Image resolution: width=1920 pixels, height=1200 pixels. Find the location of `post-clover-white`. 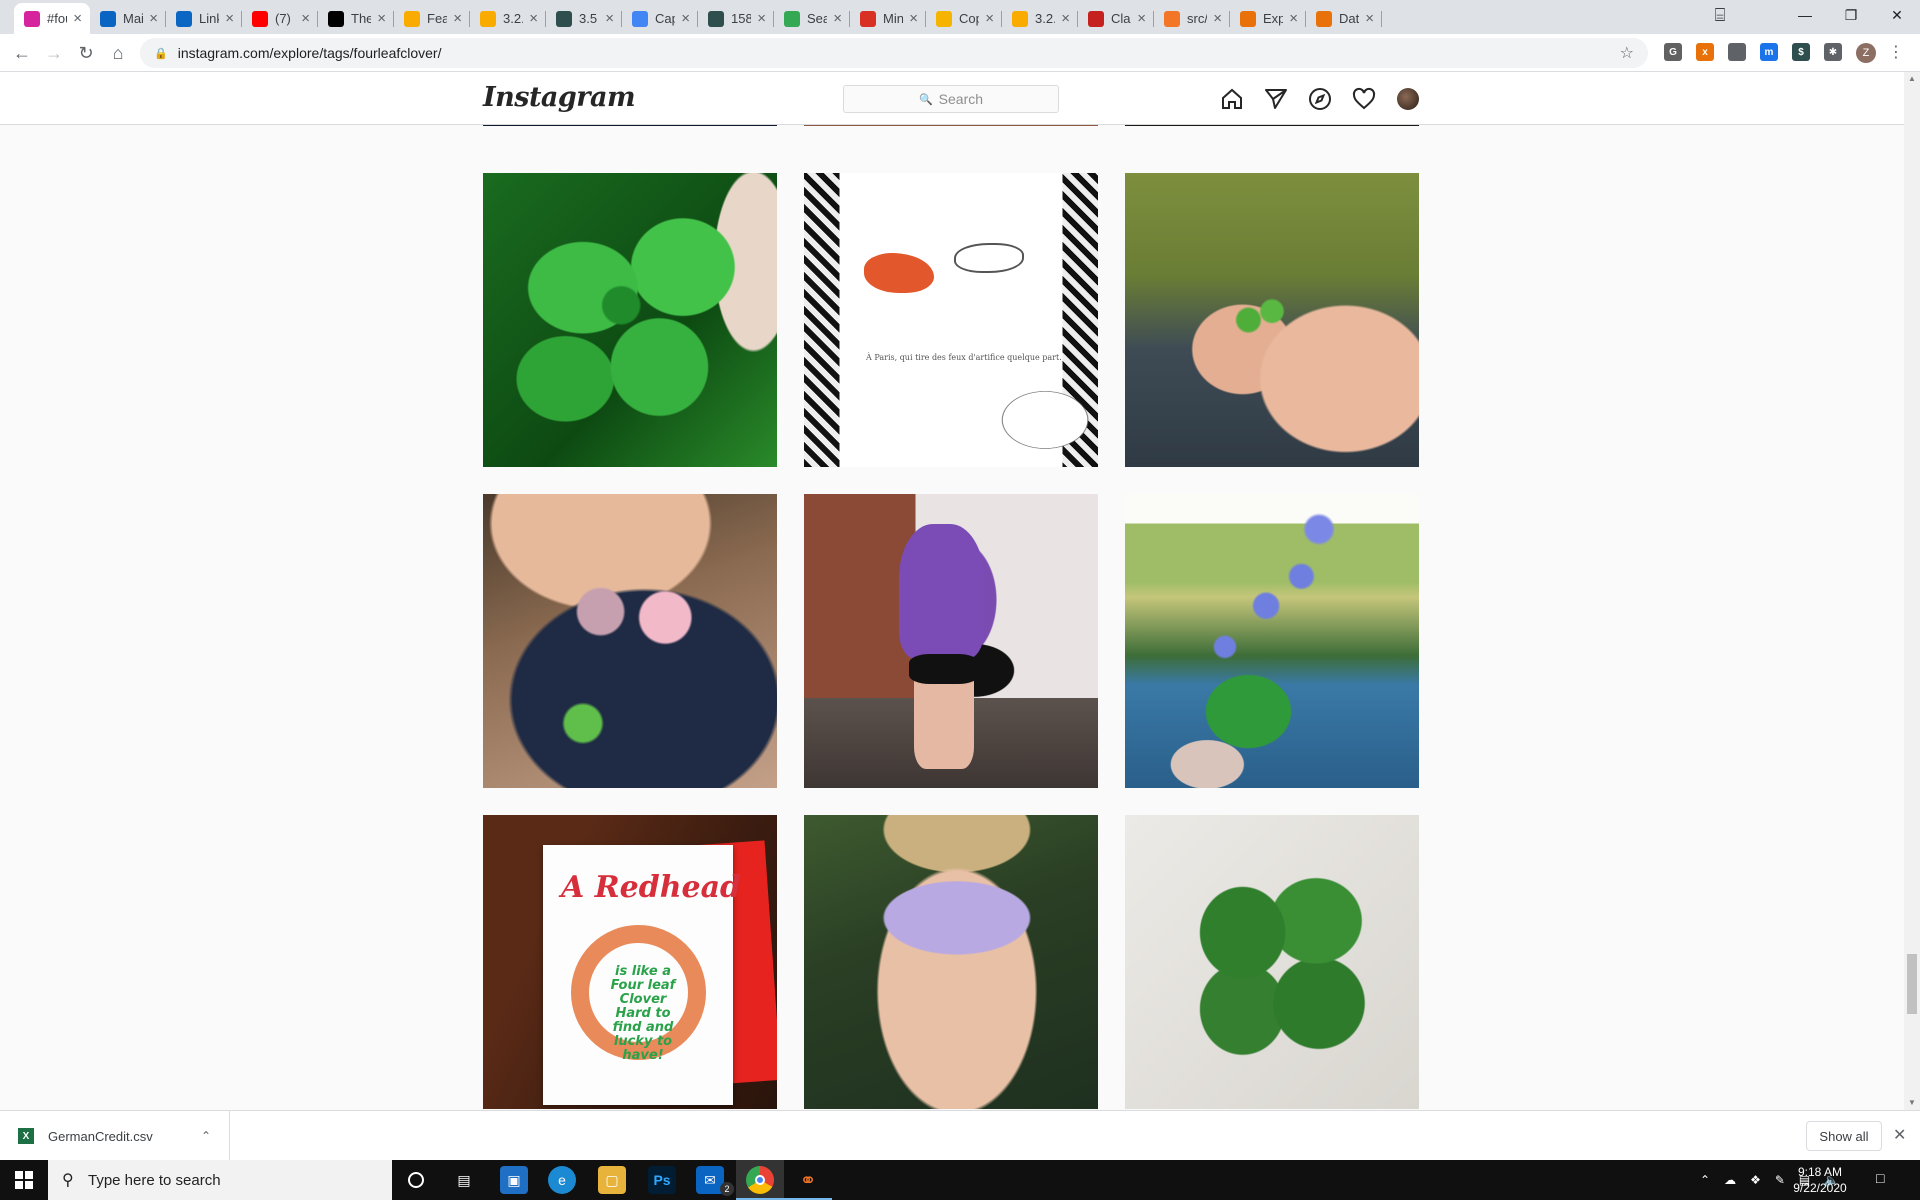

post-clover-white is located at coordinates (1272, 962).